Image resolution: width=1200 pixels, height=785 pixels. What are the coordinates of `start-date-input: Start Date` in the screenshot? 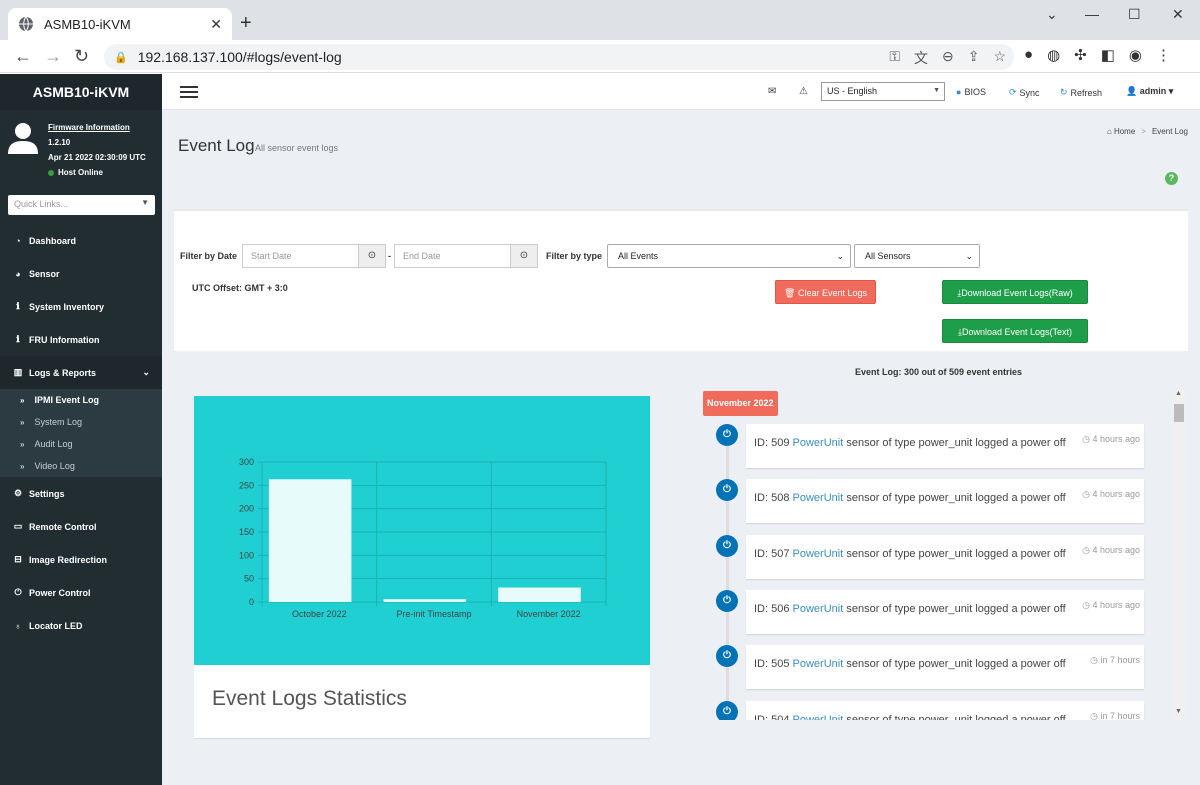 It's located at (300, 256).